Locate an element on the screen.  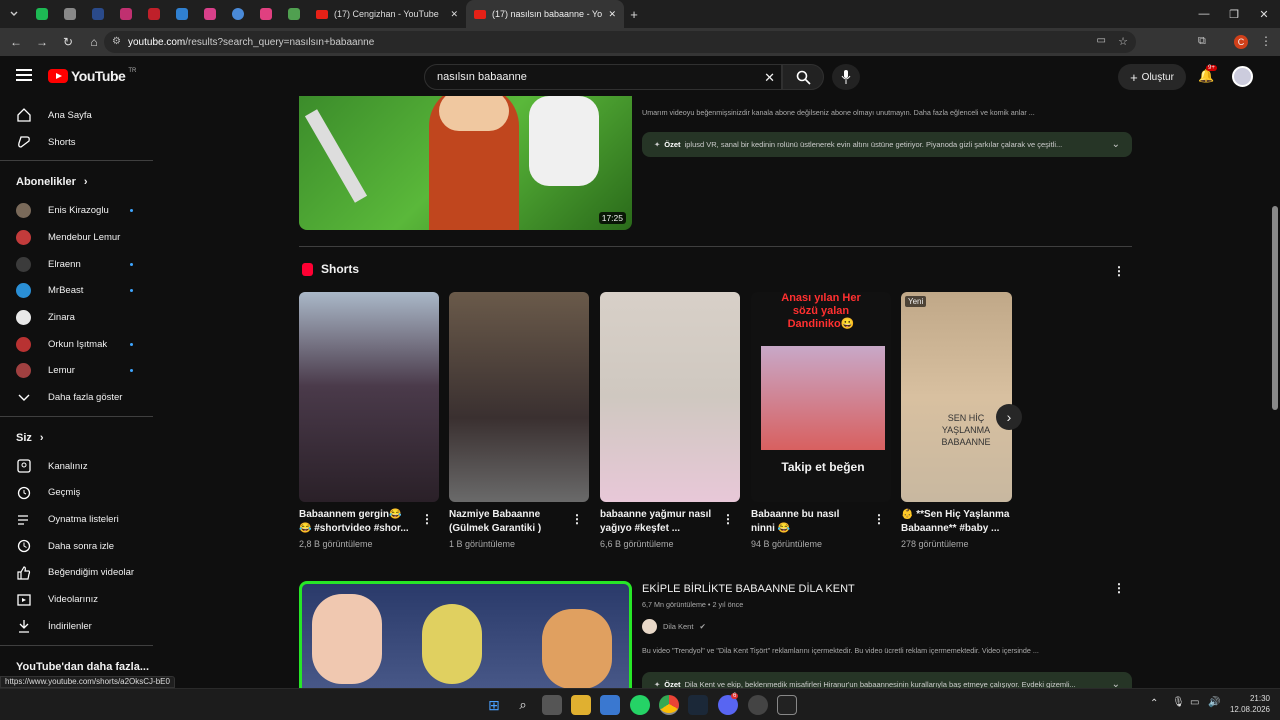
sidebar-item-liked-videos: Beğendiğim videolar is located at coordinates (76, 573).